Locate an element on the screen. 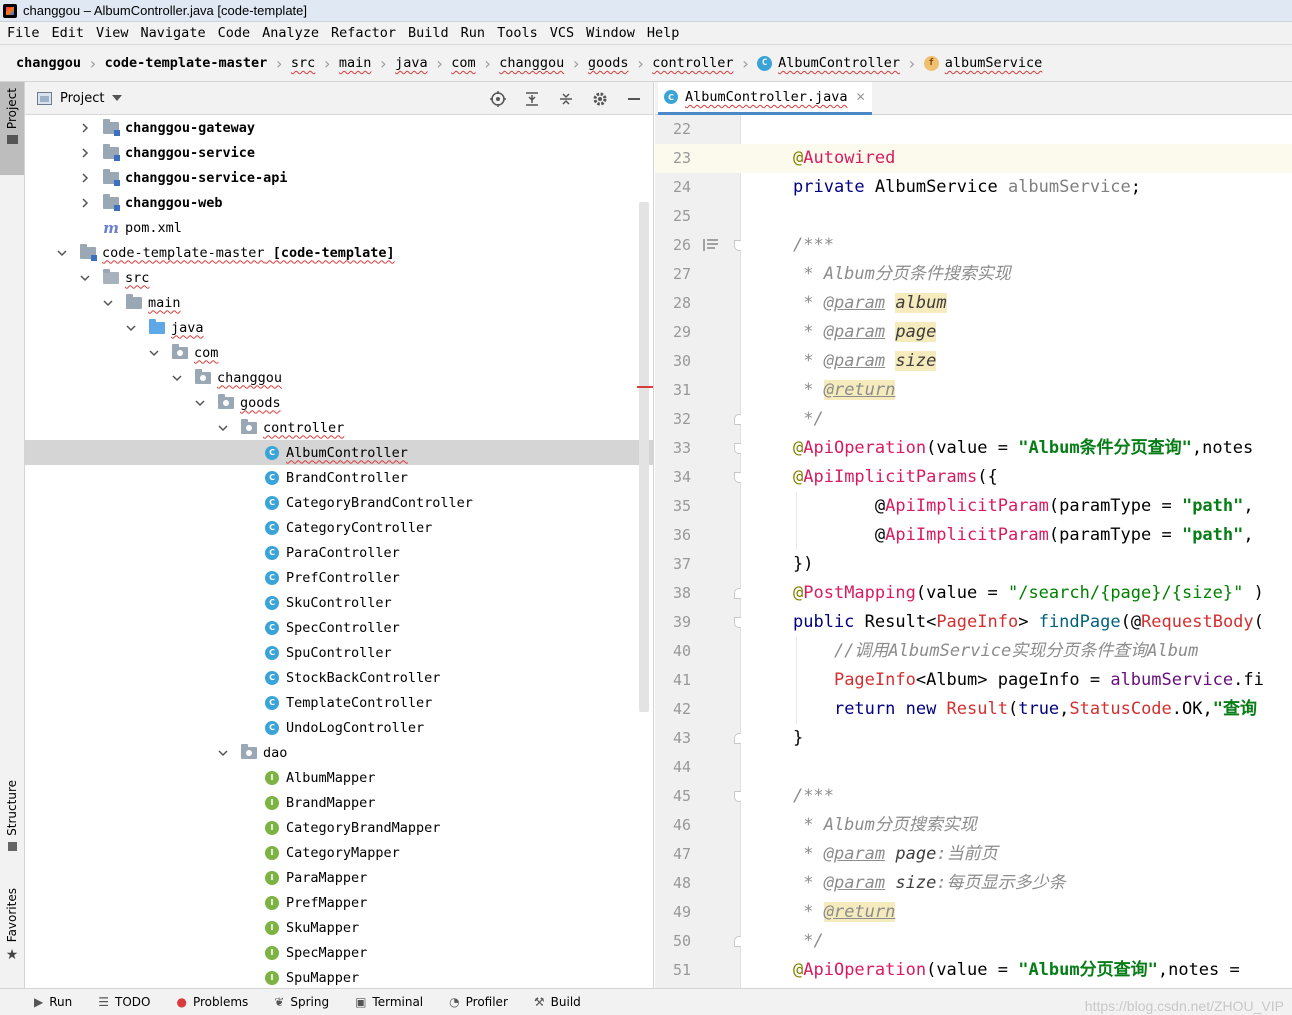 The height and width of the screenshot is (1015, 1292). favorites-tool-tab: Favorites ★ is located at coordinates (12, 932).